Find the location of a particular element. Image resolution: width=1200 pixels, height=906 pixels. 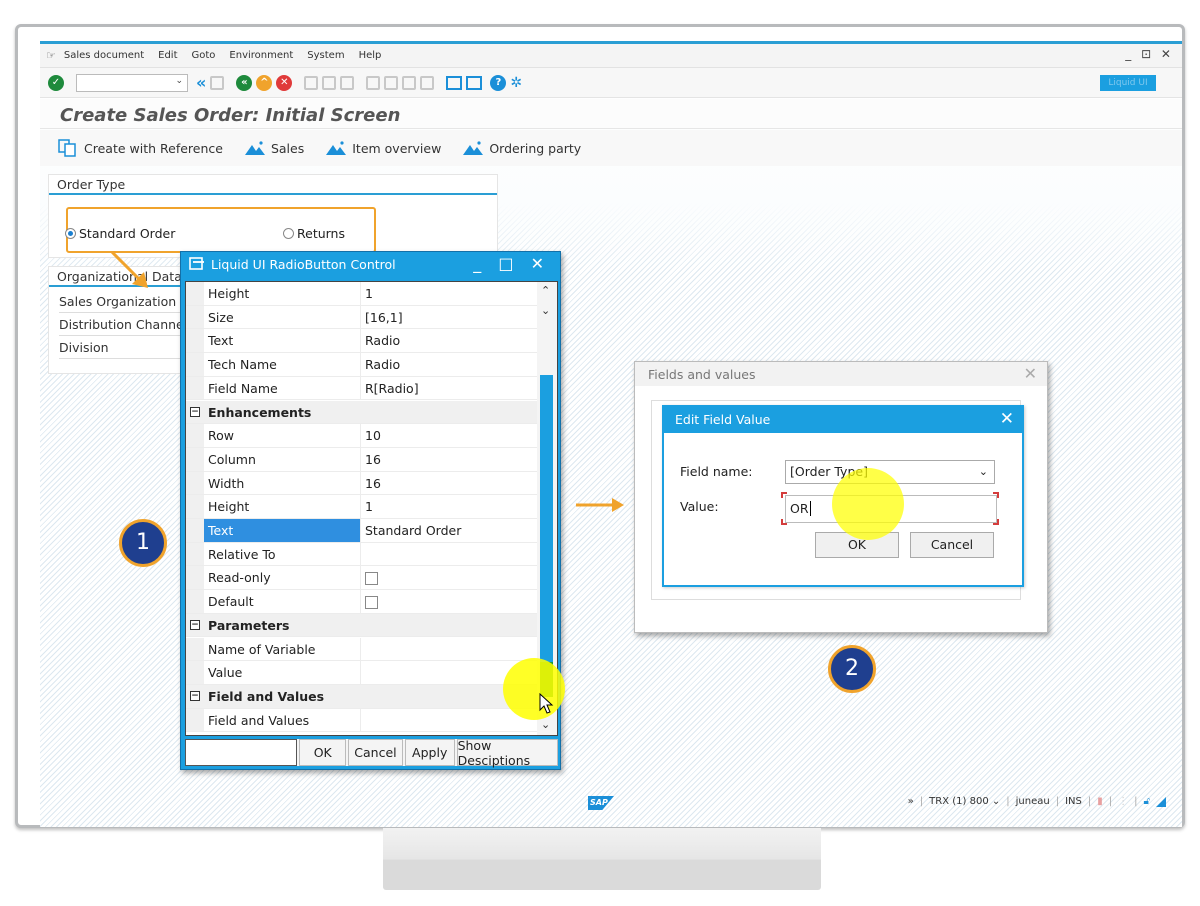

create-with-reference-button: Create with Reference is located at coordinates (140, 148).